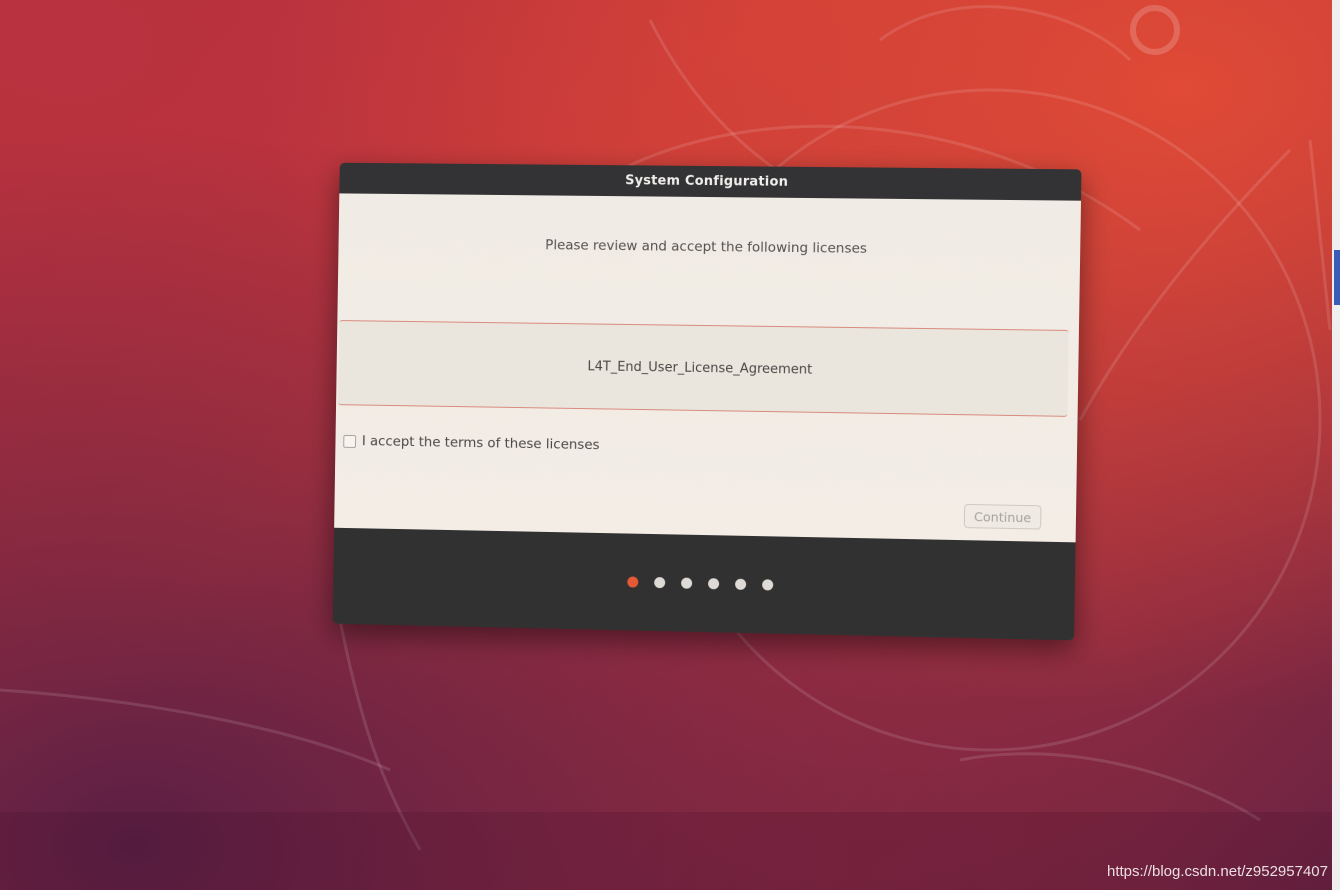 The height and width of the screenshot is (890, 1340). Describe the element at coordinates (706, 181) in the screenshot. I see `dialog-title: System Configuration` at that location.